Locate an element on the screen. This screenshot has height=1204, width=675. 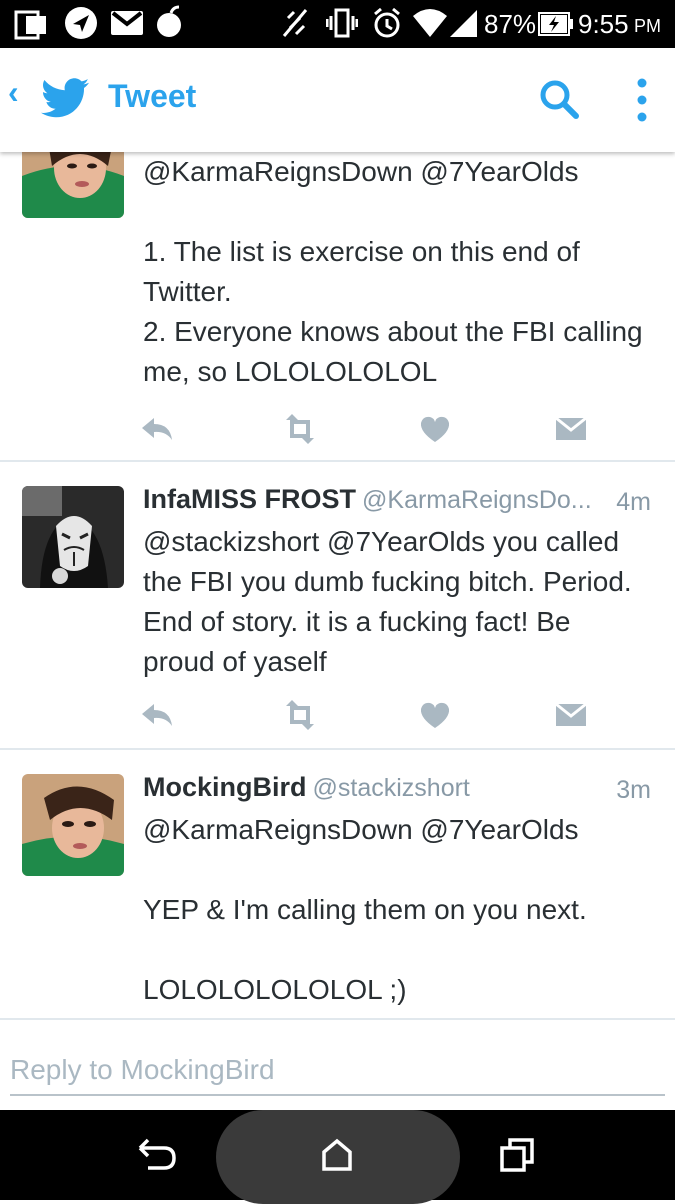
overflow-menu-icon is located at coordinates (642, 100).